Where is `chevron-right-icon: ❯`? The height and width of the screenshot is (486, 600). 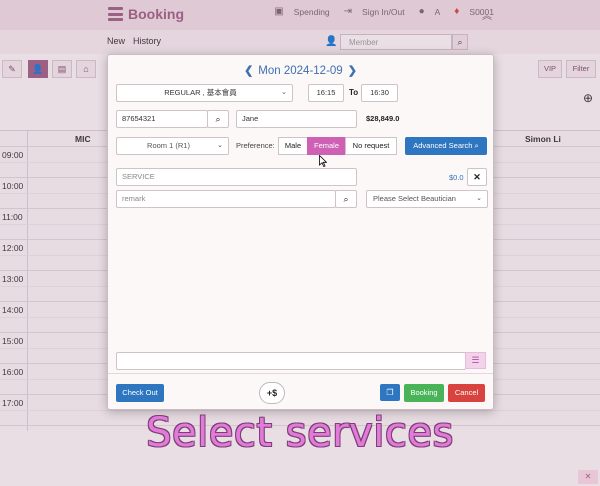 chevron-right-icon: ❯ is located at coordinates (352, 71).